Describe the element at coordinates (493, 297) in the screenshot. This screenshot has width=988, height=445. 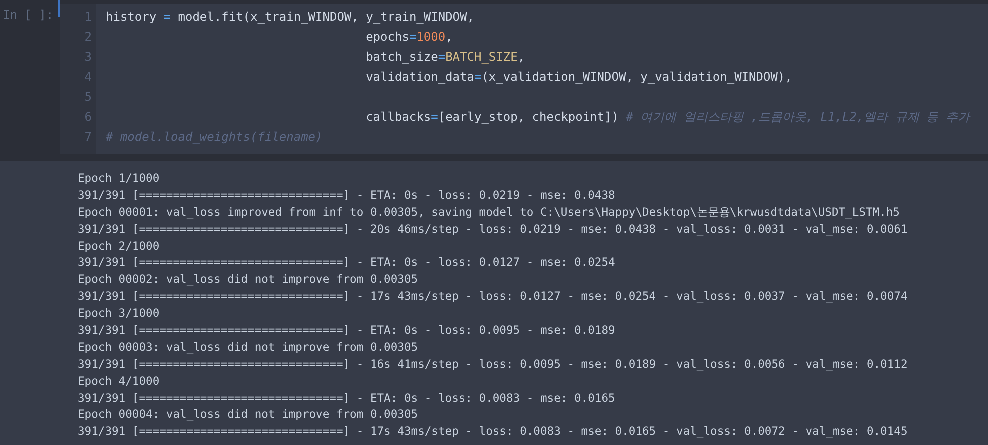
I see `output-line: 391/391 [==============================] - 17s 43ms/step - loss: 0.0127 - mse: 0.0254 - val_loss: 0.0037 - val_mse: 0.0074` at that location.